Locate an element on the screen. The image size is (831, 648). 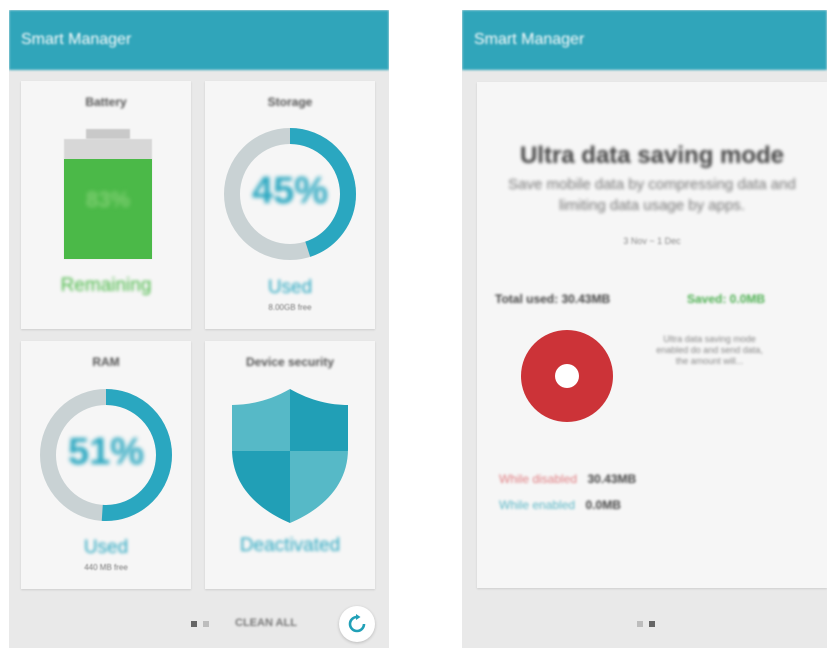
ram-percent: 51% is located at coordinates (106, 452).